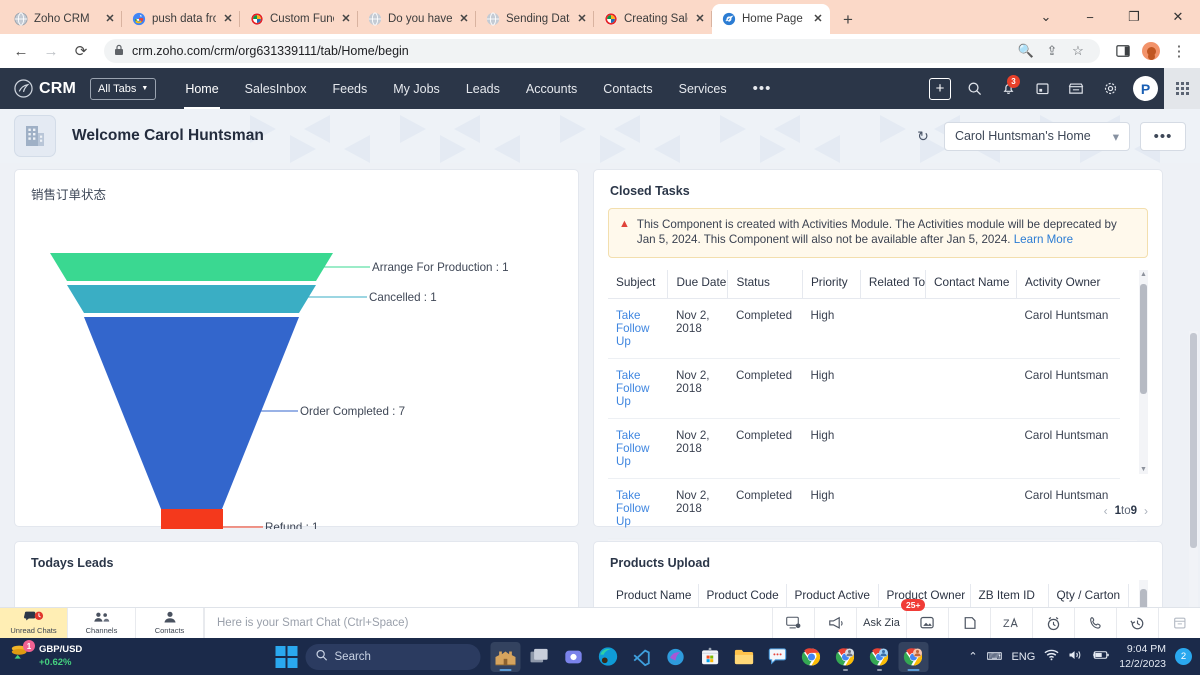  I want to click on browser-tab: Zoho CRM ✕, so click(63, 19).